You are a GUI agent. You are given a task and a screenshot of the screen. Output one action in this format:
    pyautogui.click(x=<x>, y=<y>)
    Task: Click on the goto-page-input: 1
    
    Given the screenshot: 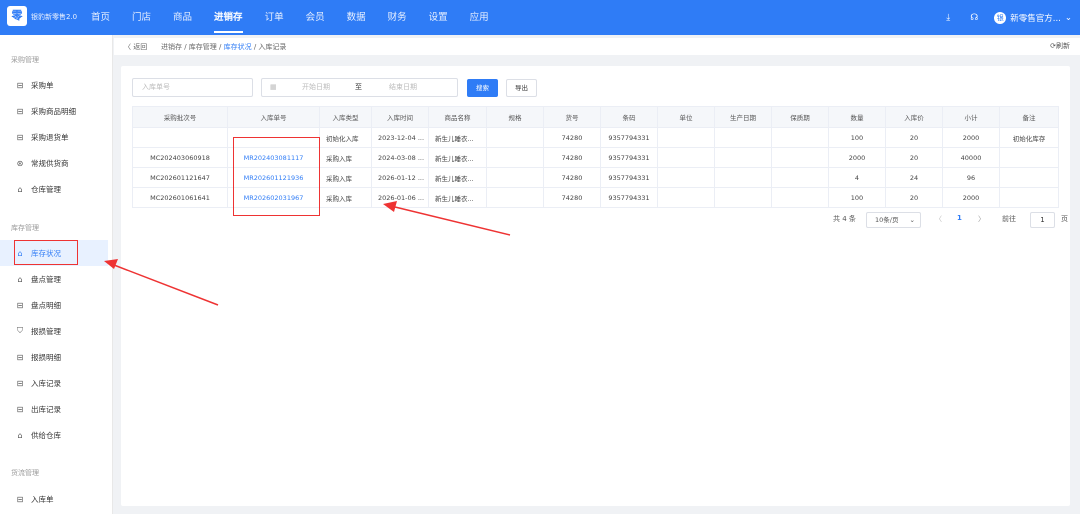 What is the action you would take?
    pyautogui.click(x=1042, y=220)
    